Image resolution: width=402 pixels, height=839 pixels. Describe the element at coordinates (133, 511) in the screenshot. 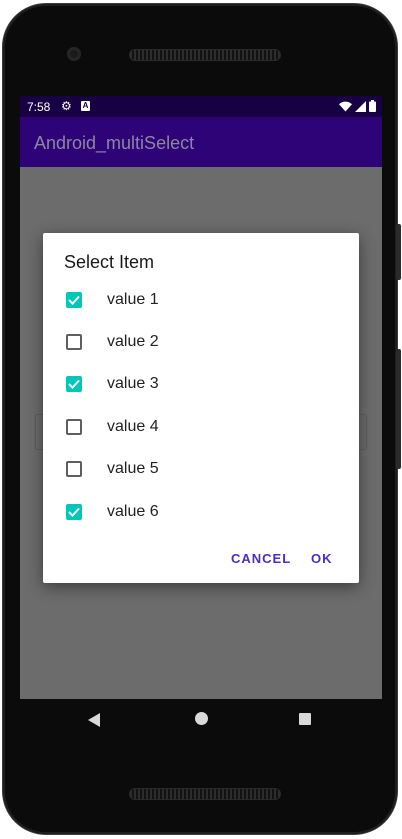

I see `option-label: value 6` at that location.